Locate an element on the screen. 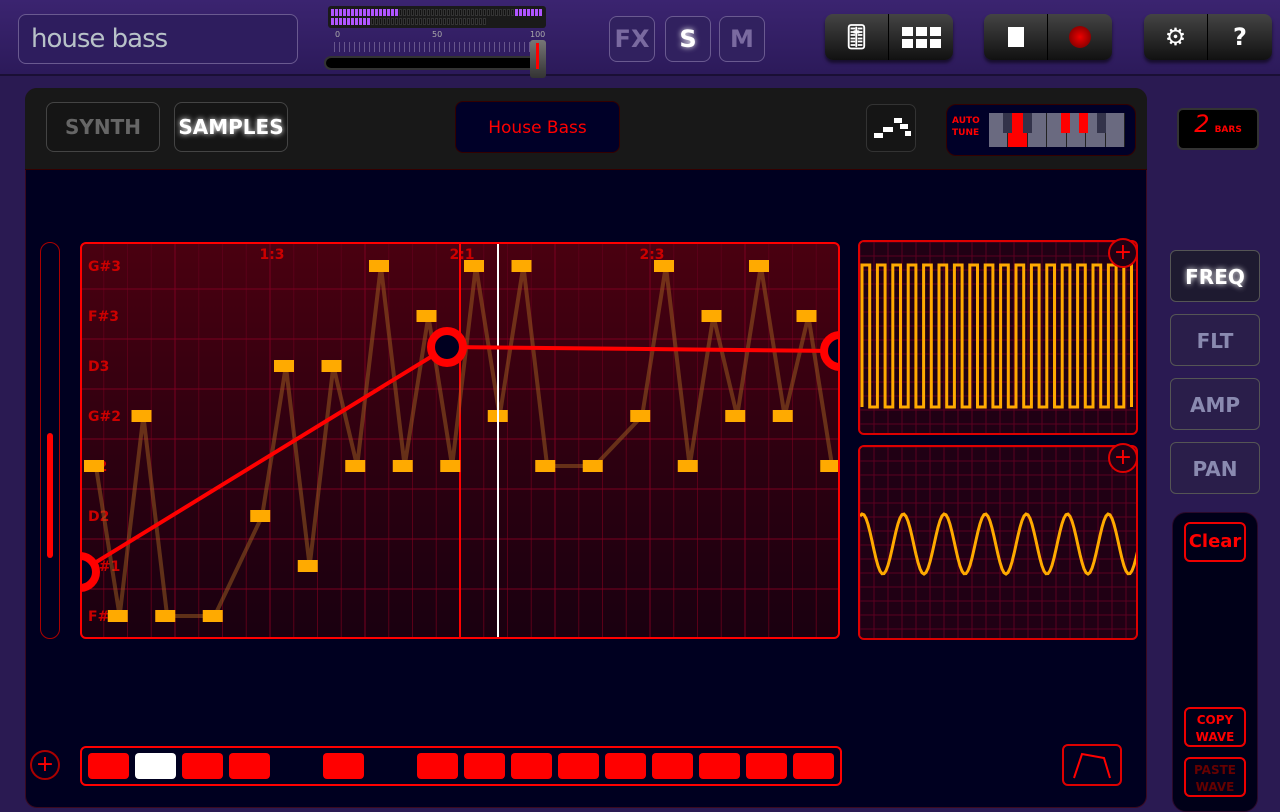  tab-synth: SYNTH is located at coordinates (103, 127).